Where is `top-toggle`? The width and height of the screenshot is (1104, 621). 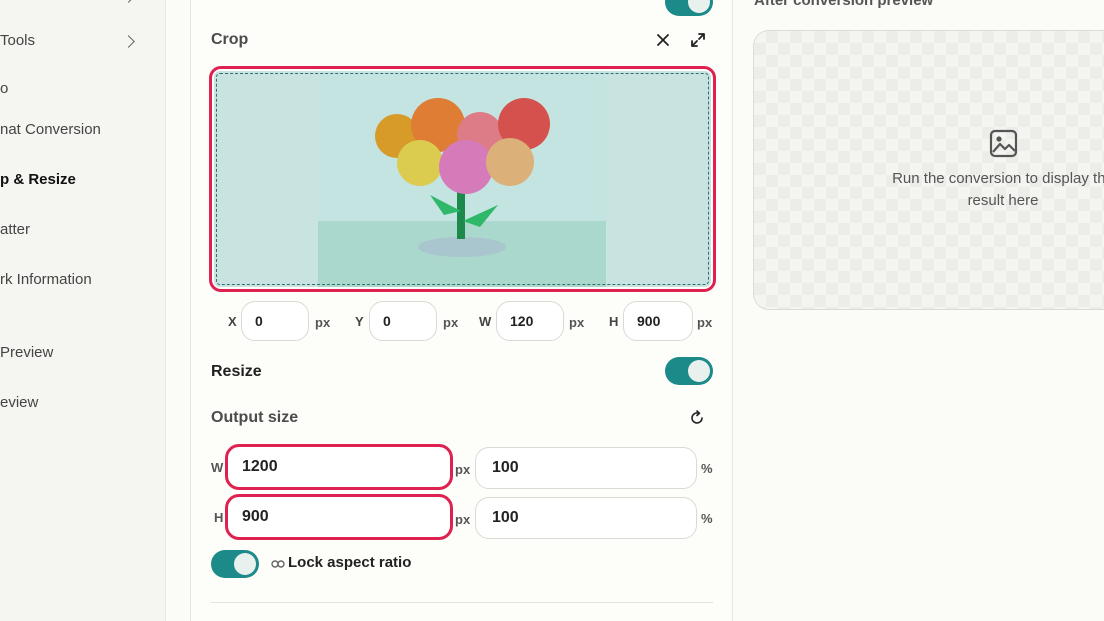 top-toggle is located at coordinates (689, 8).